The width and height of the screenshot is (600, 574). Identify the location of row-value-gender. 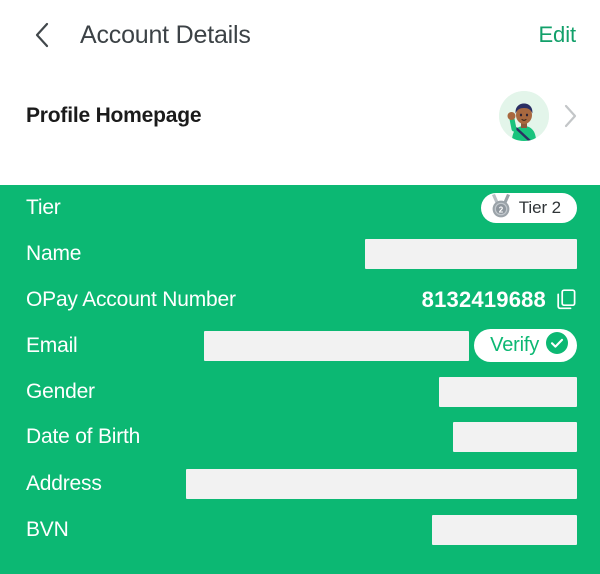
(508, 391).